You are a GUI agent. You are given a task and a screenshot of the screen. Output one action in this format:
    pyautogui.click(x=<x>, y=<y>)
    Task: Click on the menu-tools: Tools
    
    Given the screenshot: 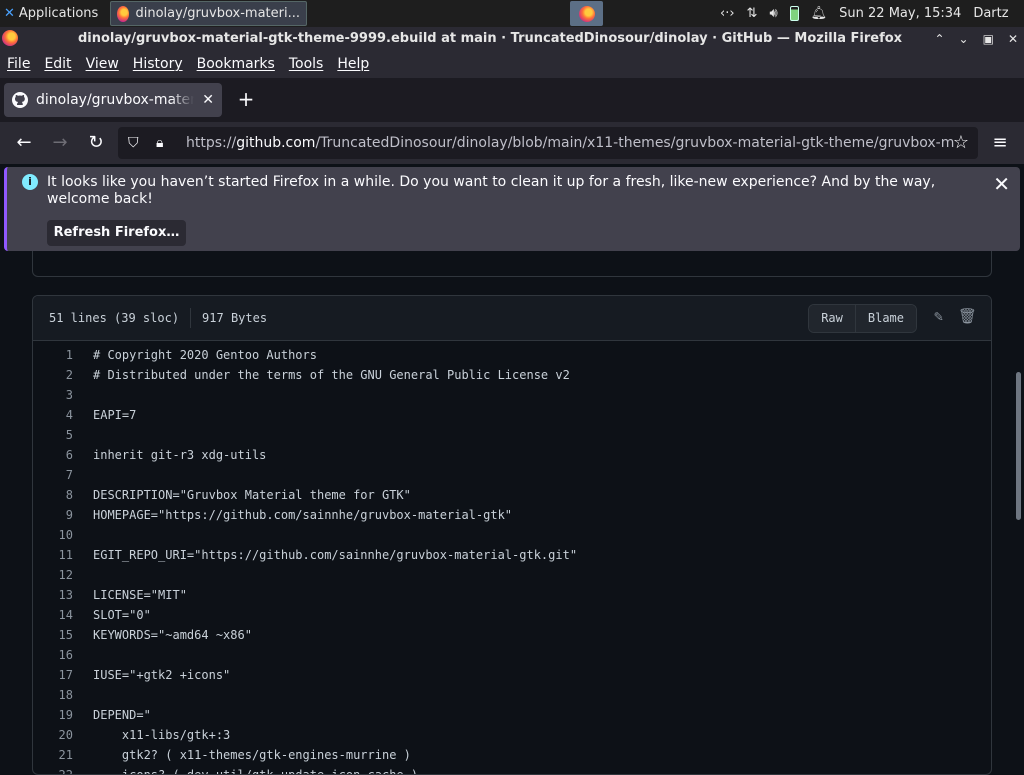 What is the action you would take?
    pyautogui.click(x=306, y=64)
    